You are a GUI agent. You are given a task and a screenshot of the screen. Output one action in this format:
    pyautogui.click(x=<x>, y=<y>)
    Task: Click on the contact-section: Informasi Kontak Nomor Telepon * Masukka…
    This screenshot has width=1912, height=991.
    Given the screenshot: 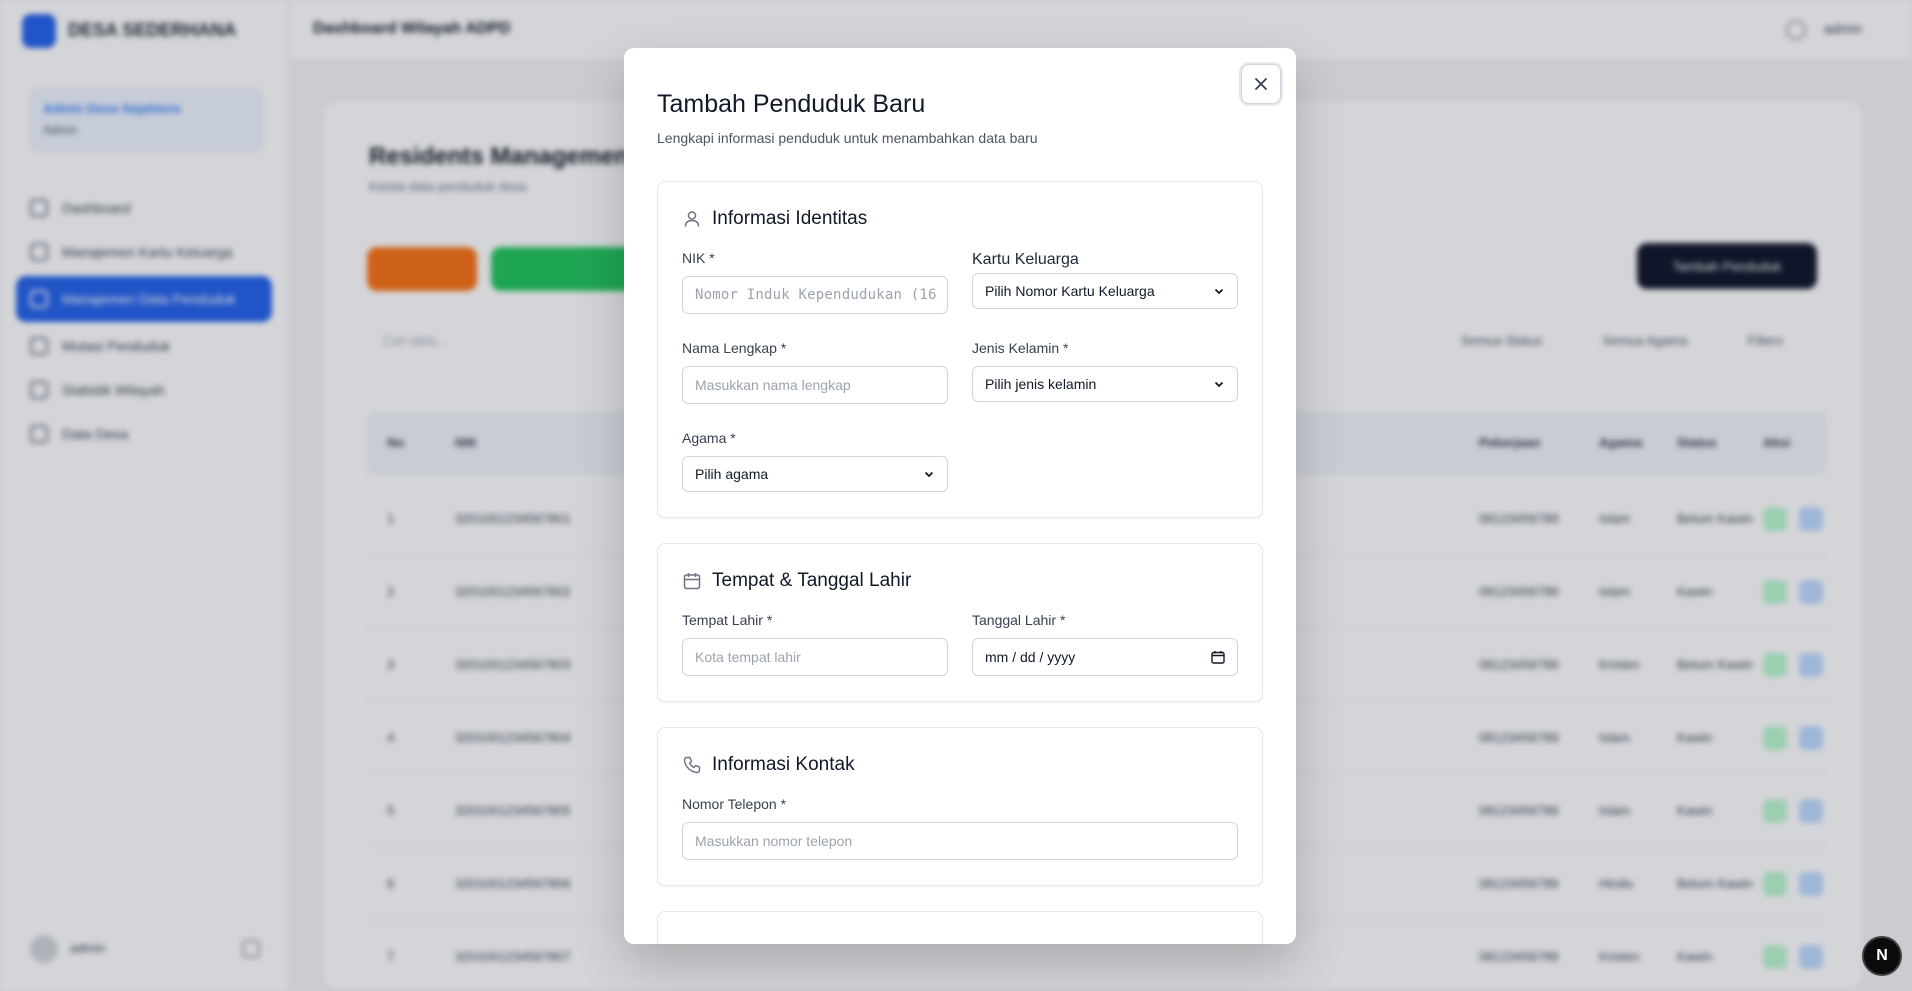 What is the action you would take?
    pyautogui.click(x=960, y=806)
    